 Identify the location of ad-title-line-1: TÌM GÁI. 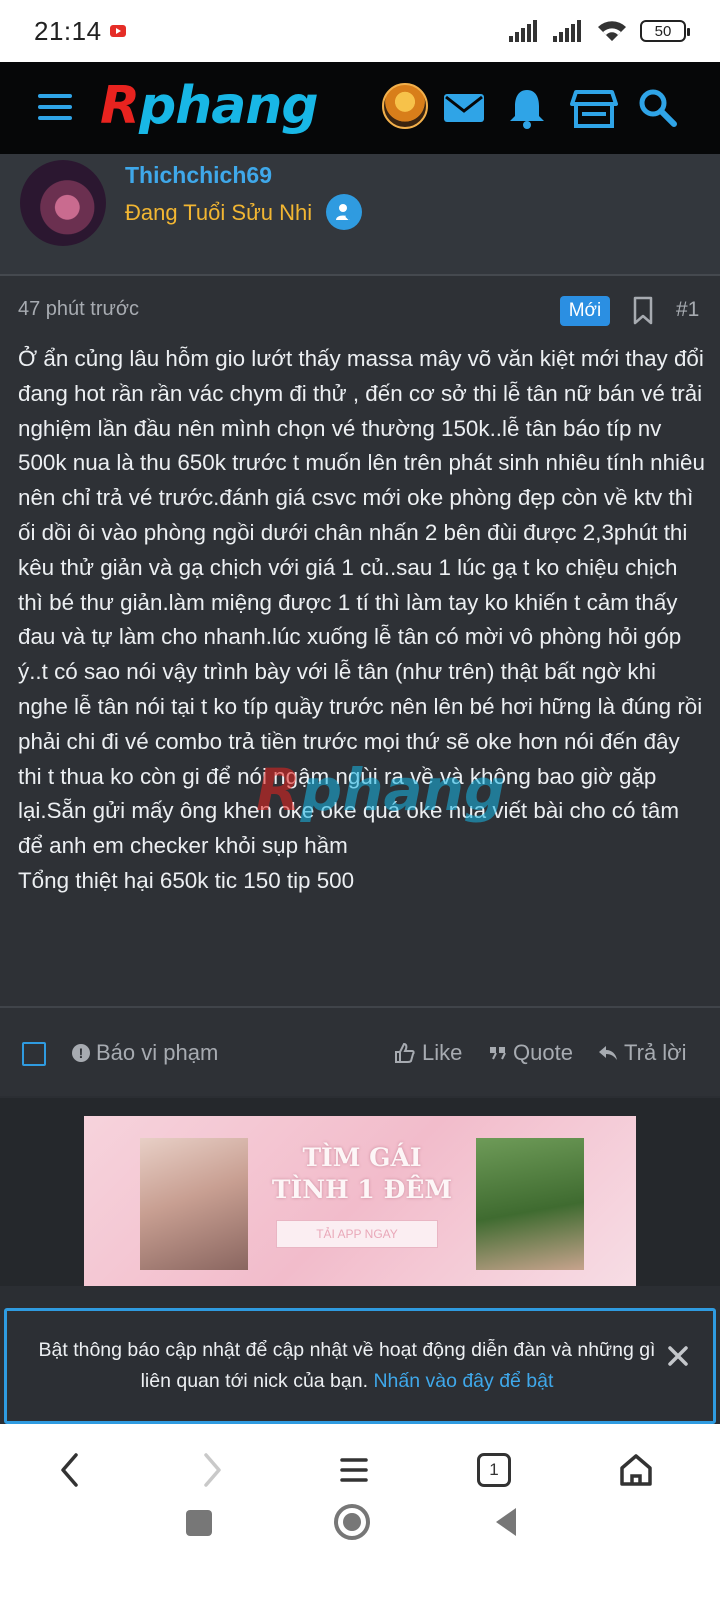
(362, 1157).